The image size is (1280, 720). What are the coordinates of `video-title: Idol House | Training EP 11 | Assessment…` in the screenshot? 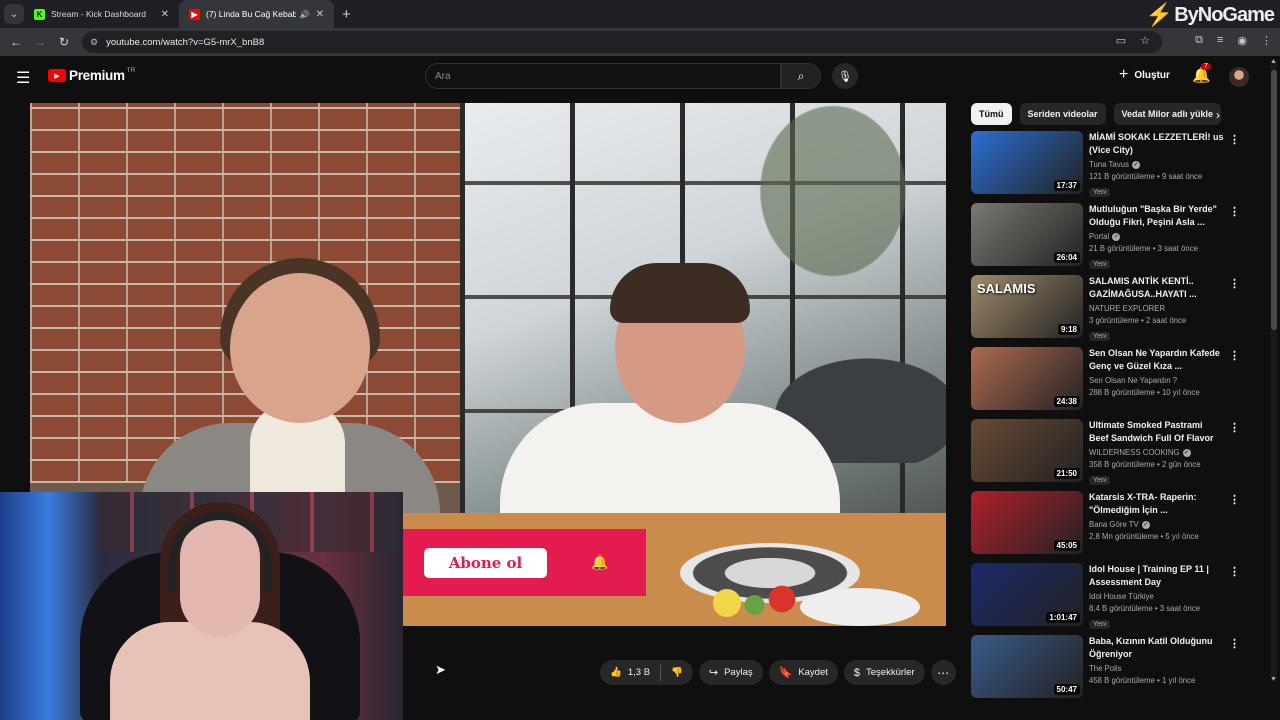 It's located at (1156, 576).